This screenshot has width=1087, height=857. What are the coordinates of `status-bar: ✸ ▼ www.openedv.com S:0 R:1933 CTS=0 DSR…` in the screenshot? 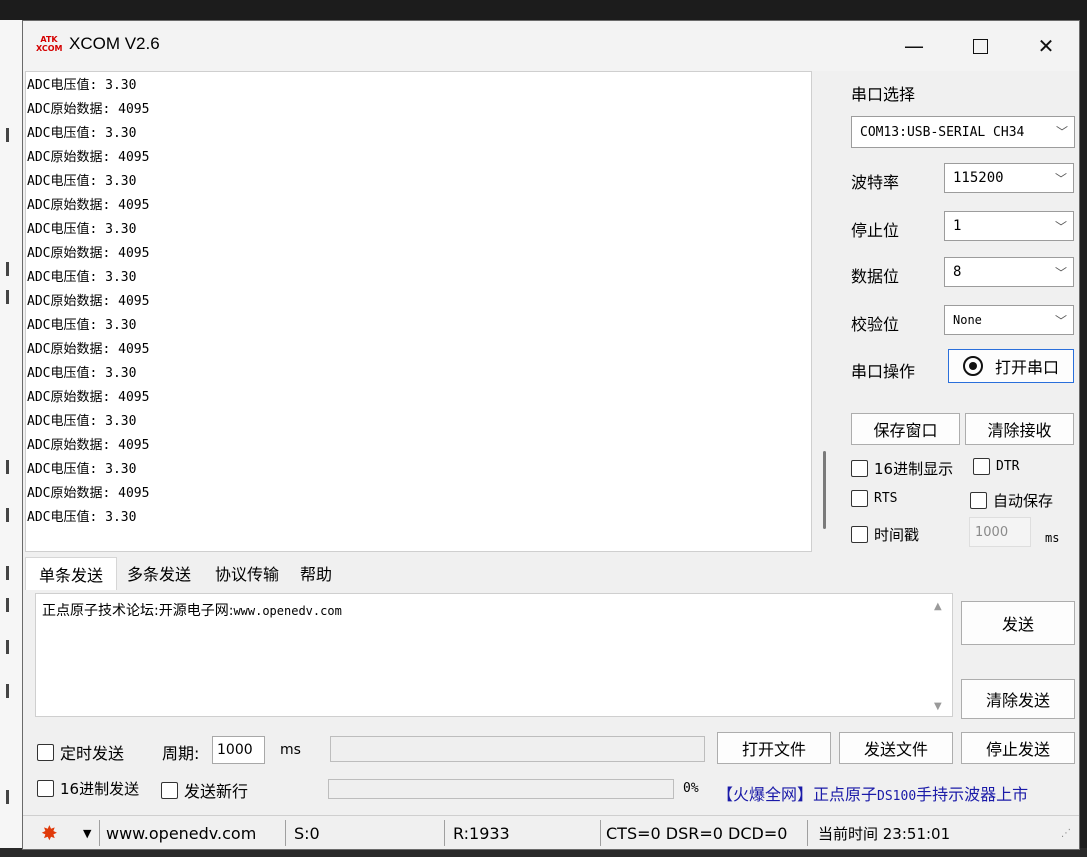 It's located at (551, 832).